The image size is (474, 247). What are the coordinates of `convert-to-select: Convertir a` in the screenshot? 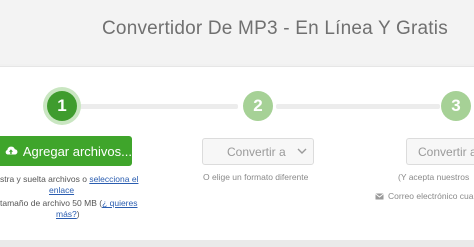 It's located at (258, 151).